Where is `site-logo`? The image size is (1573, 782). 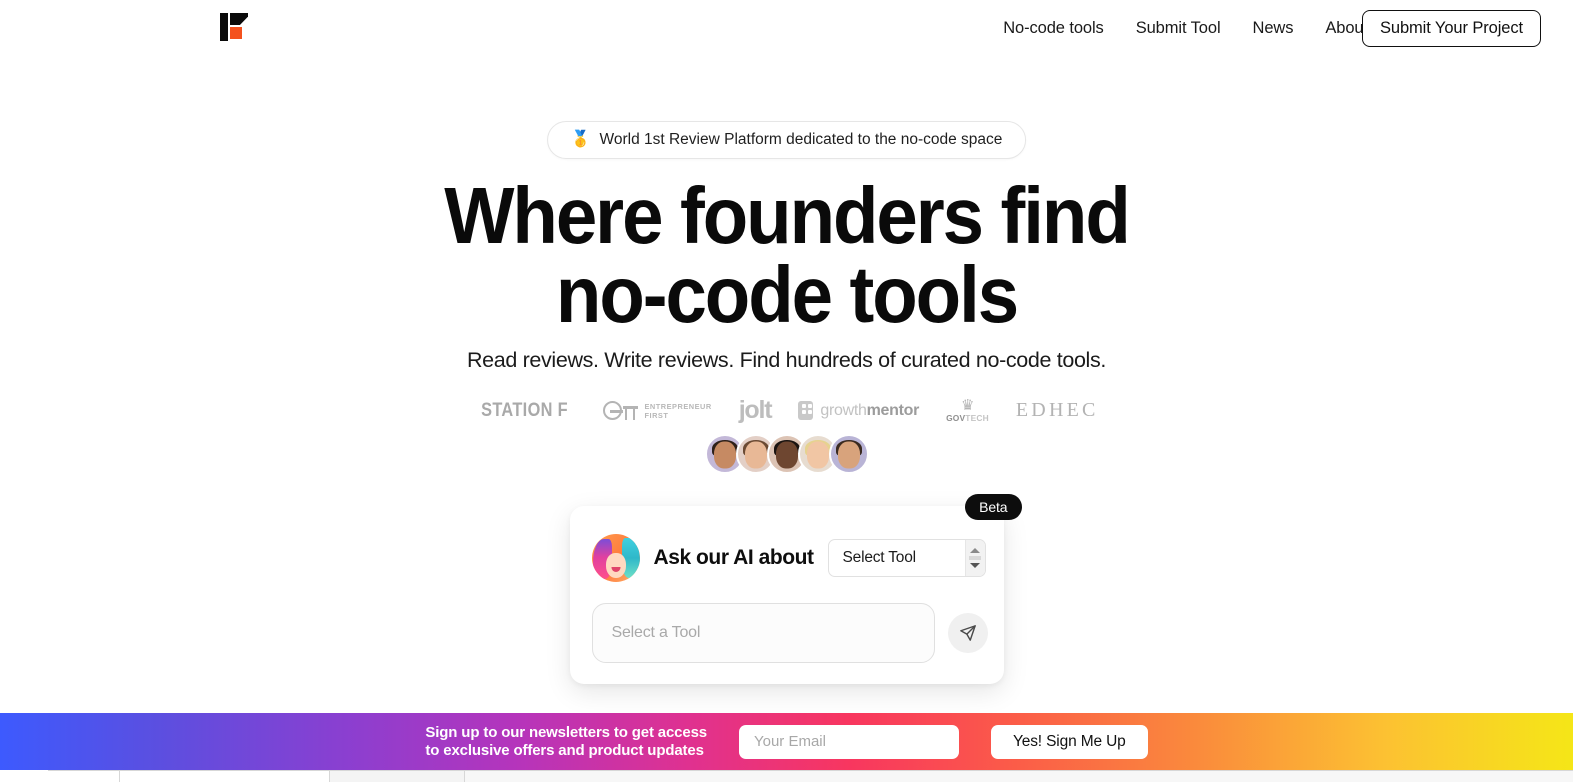 site-logo is located at coordinates (235, 27).